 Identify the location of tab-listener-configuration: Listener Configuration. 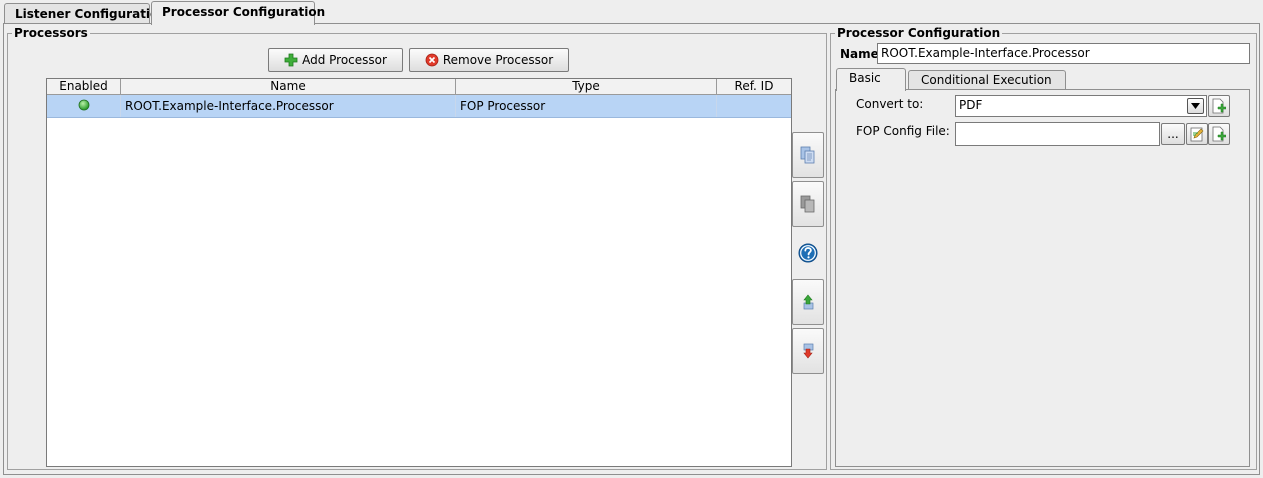
(85, 13).